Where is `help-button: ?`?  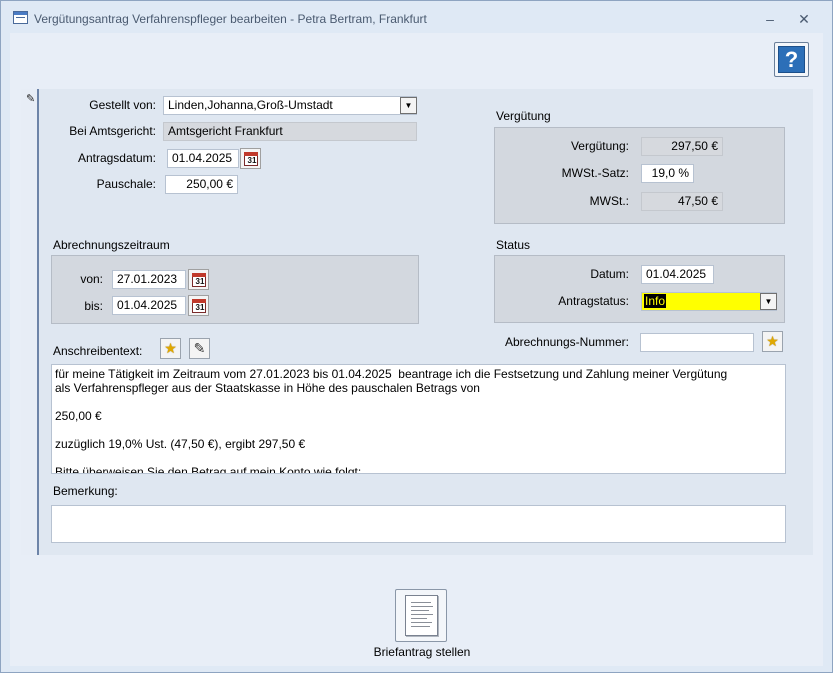
help-button: ? is located at coordinates (791, 59).